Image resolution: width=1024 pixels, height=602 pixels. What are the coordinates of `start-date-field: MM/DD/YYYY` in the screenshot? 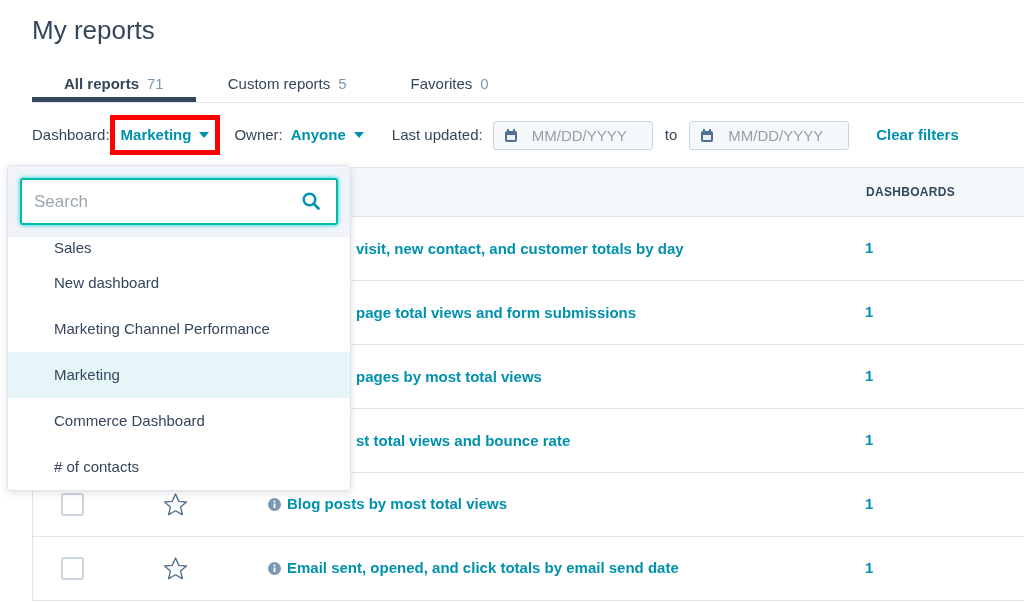 It's located at (572, 135).